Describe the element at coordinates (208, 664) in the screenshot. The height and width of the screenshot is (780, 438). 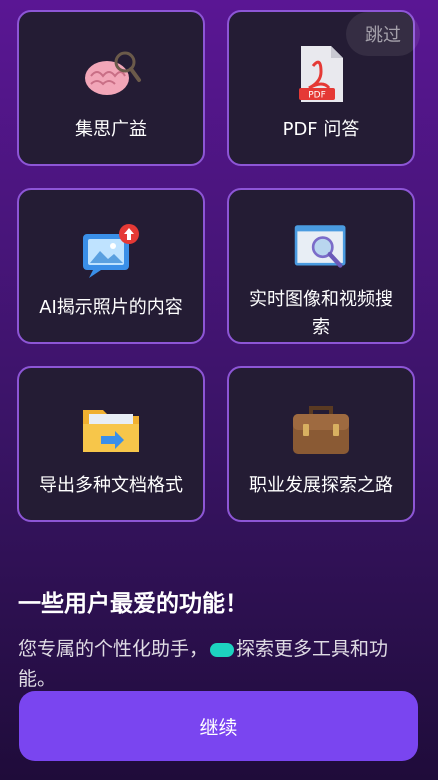
I see `page-description: 您专属的个性化助手， 探索更多工具和功能。` at that location.